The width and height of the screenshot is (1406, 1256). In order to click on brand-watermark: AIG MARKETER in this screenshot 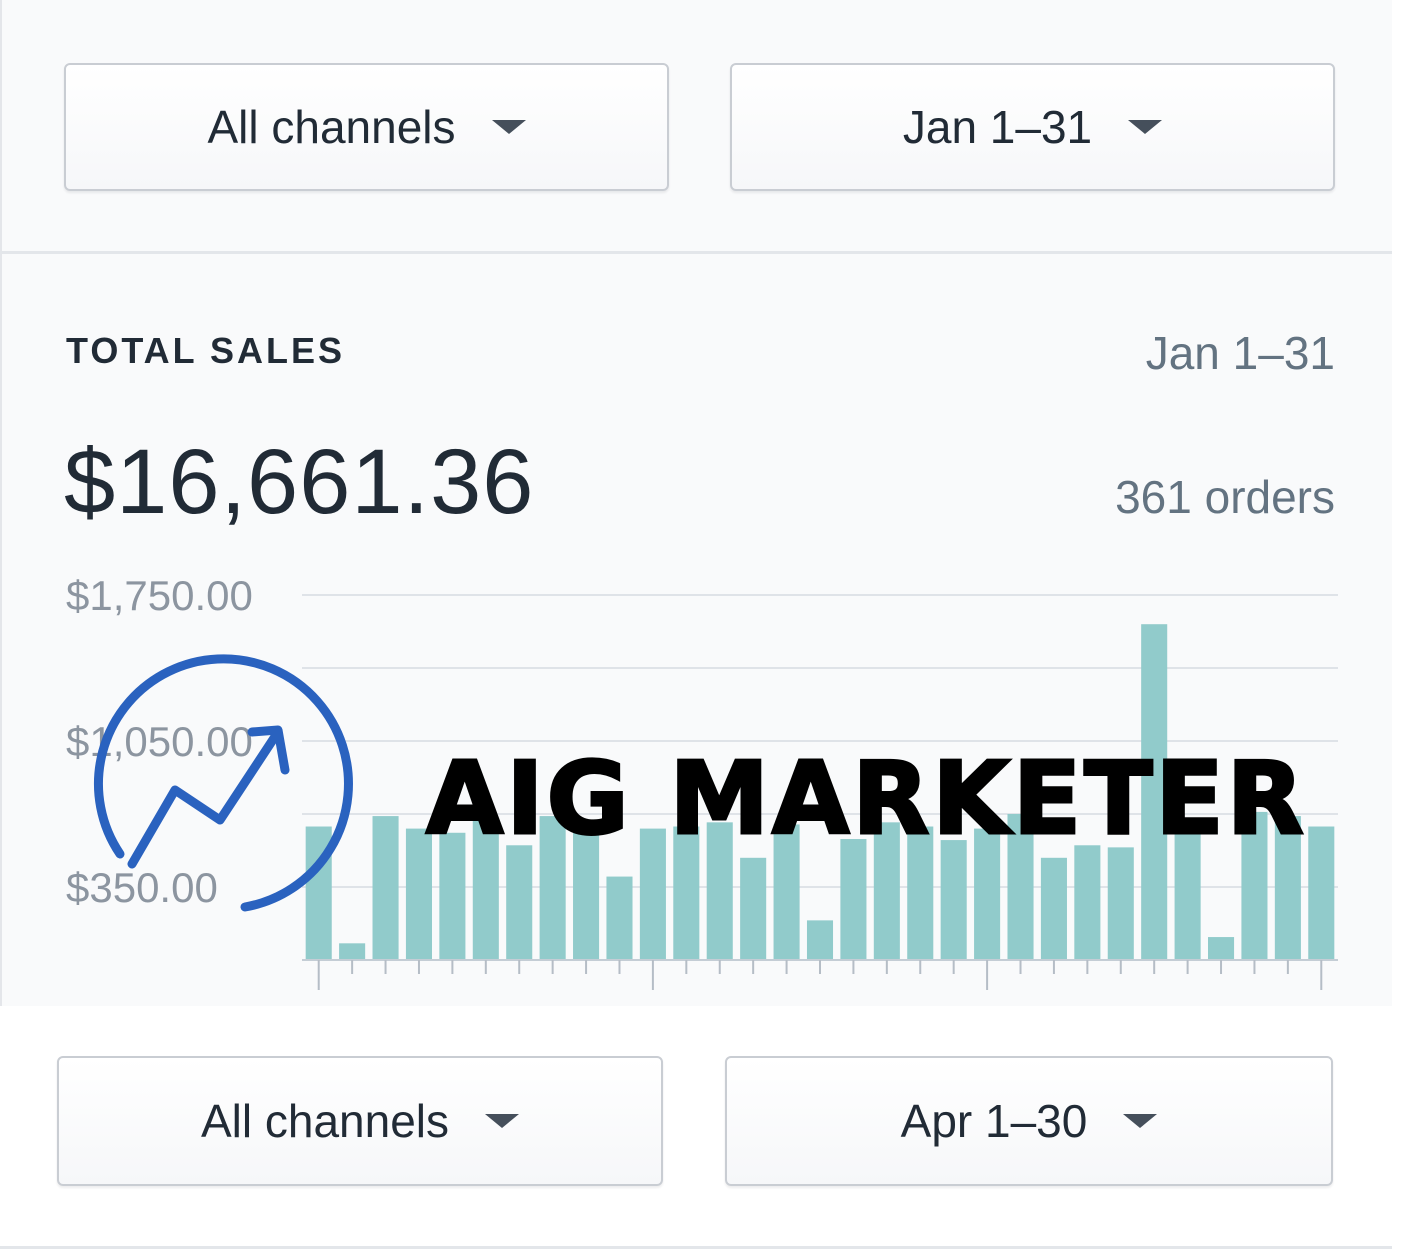, I will do `click(866, 799)`.